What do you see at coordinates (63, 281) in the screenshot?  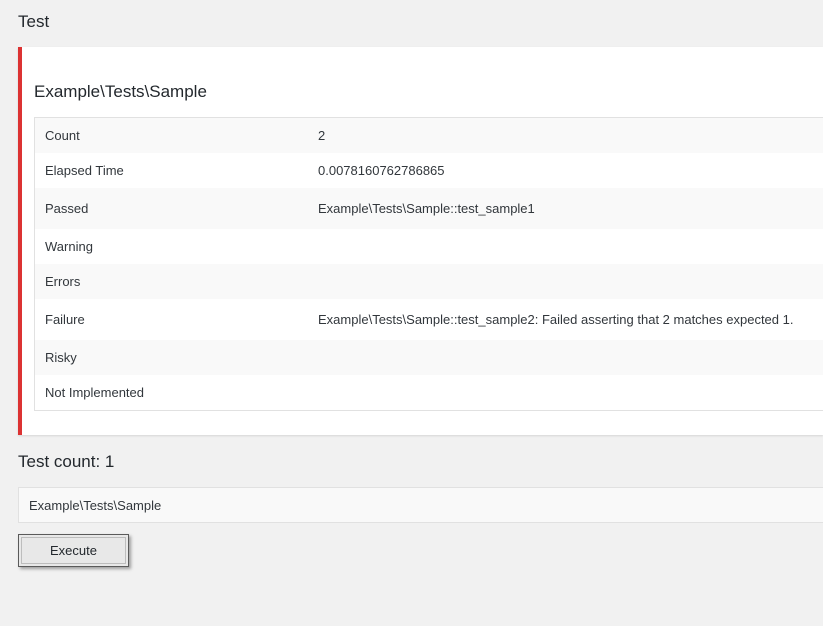 I see `row-label: Errors` at bounding box center [63, 281].